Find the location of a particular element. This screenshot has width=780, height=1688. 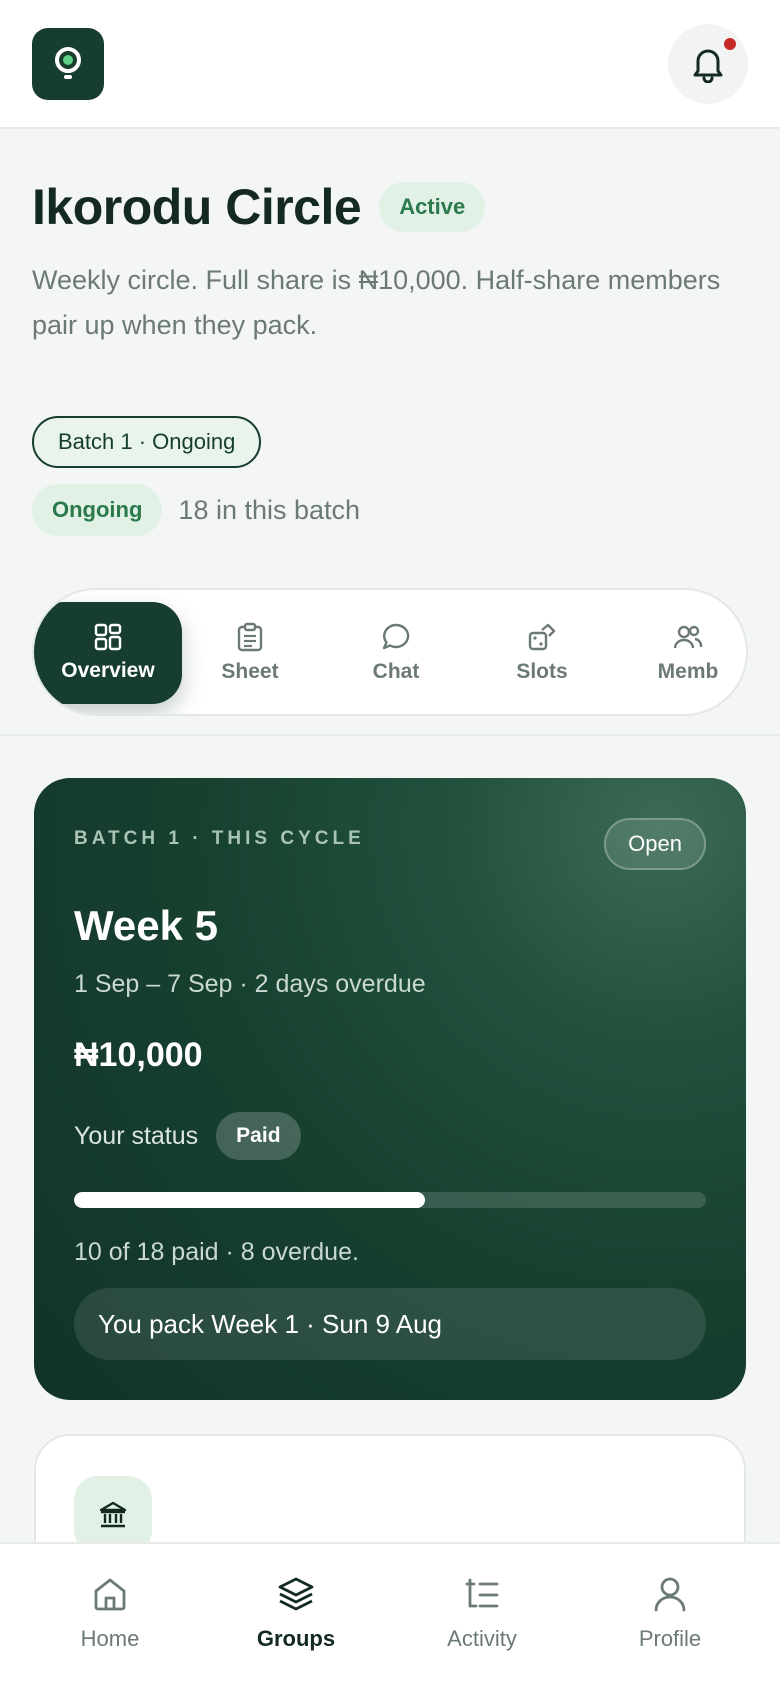

pack-note: You pack Week 1 · Sun 9 Aug is located at coordinates (390, 1324).